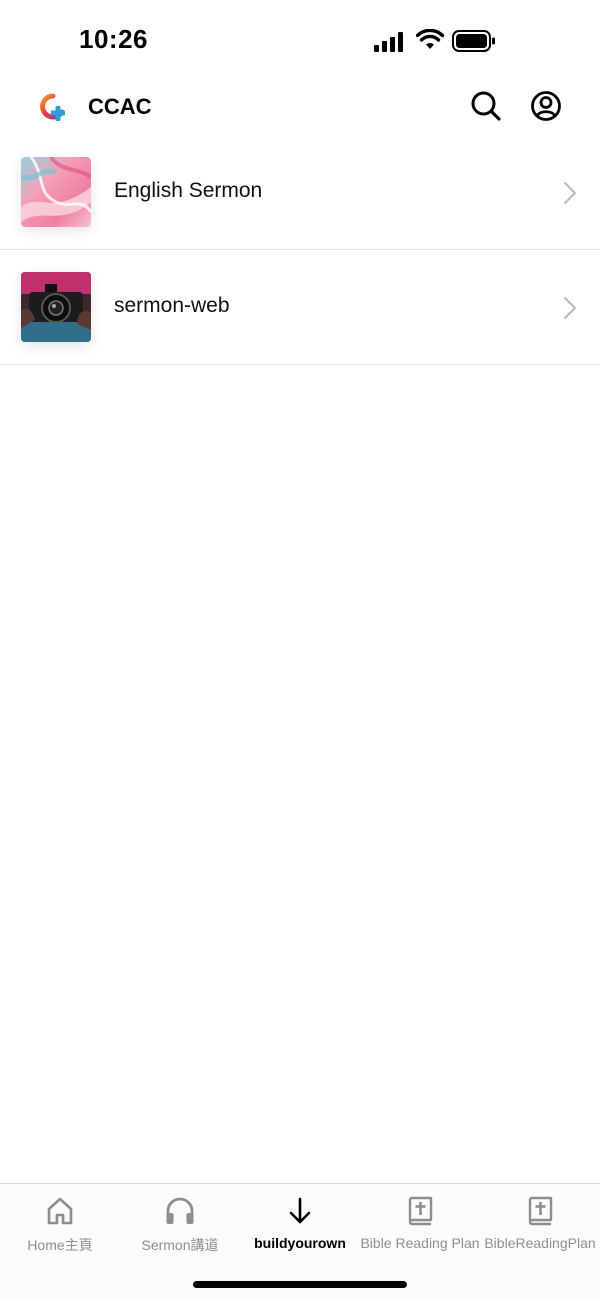  I want to click on tab-buildyourown: buildyourown, so click(300, 1224).